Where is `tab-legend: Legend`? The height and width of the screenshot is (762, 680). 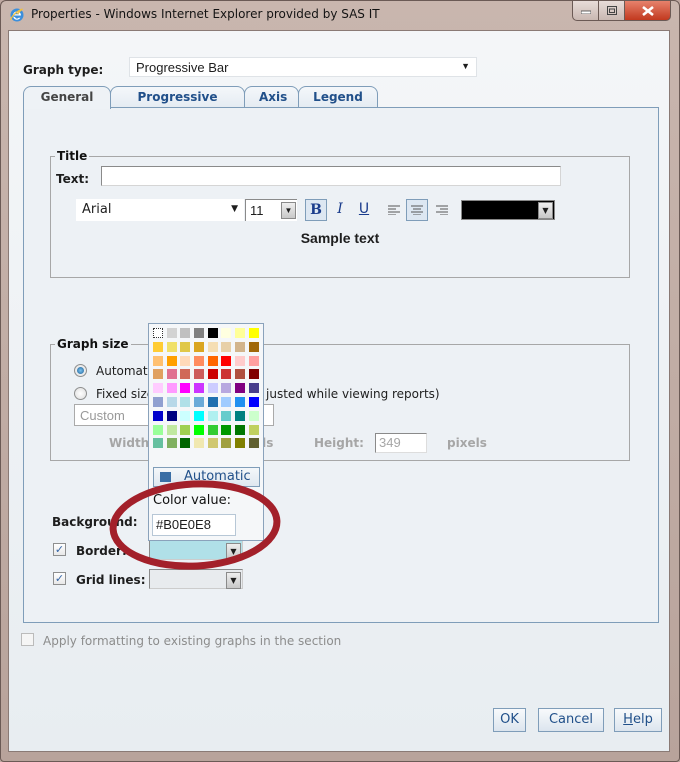
tab-legend: Legend is located at coordinates (338, 97).